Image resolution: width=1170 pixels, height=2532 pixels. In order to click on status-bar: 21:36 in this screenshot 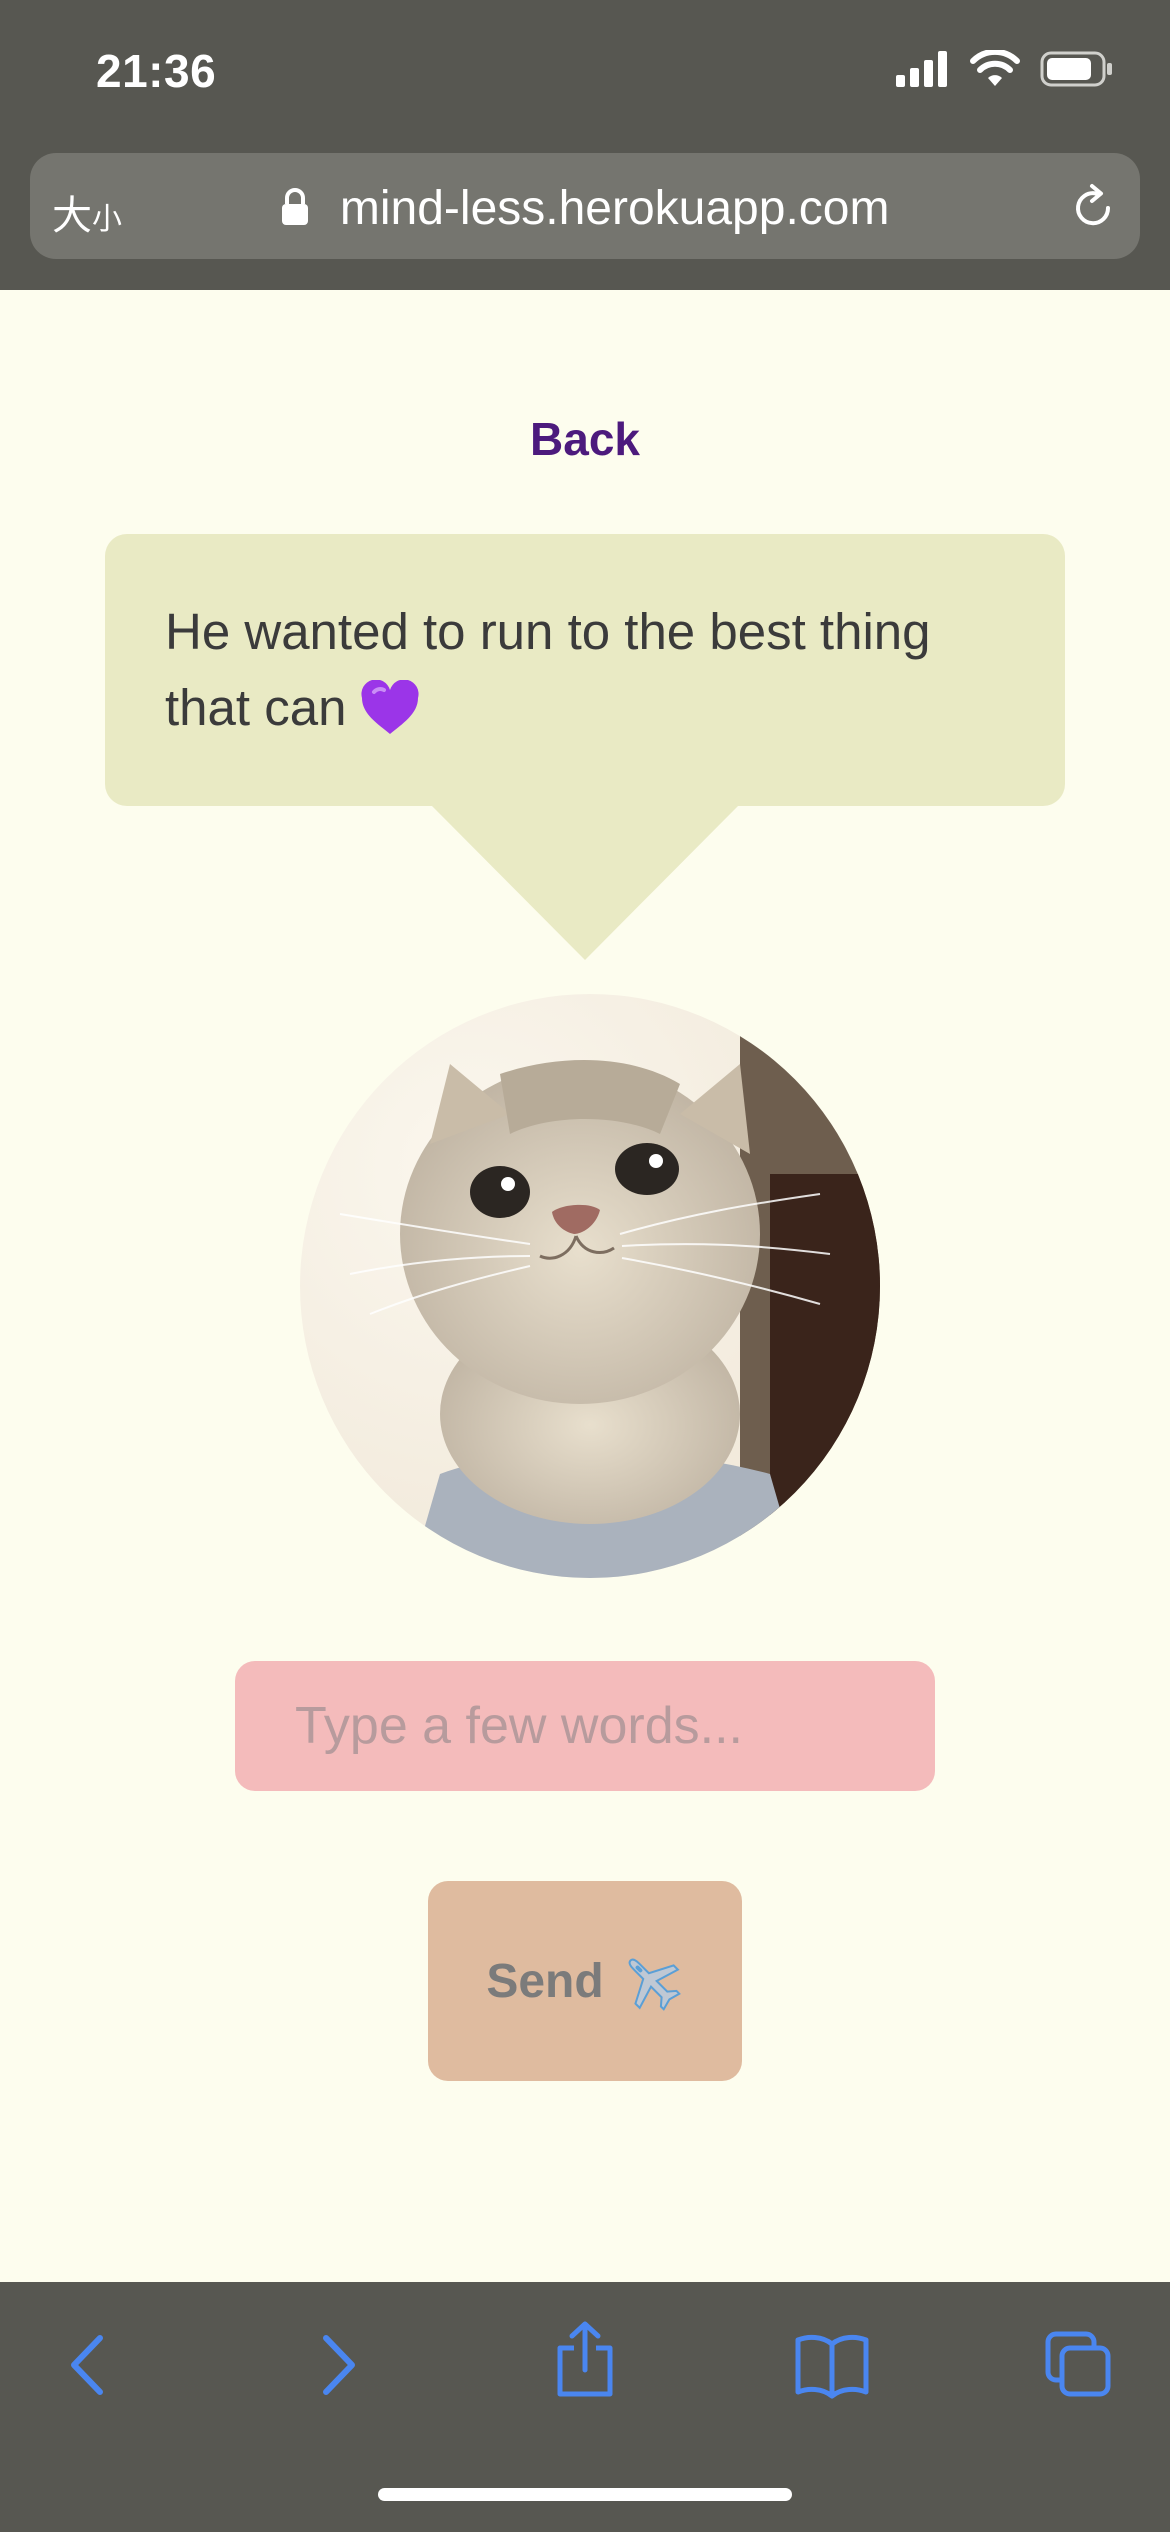, I will do `click(585, 75)`.